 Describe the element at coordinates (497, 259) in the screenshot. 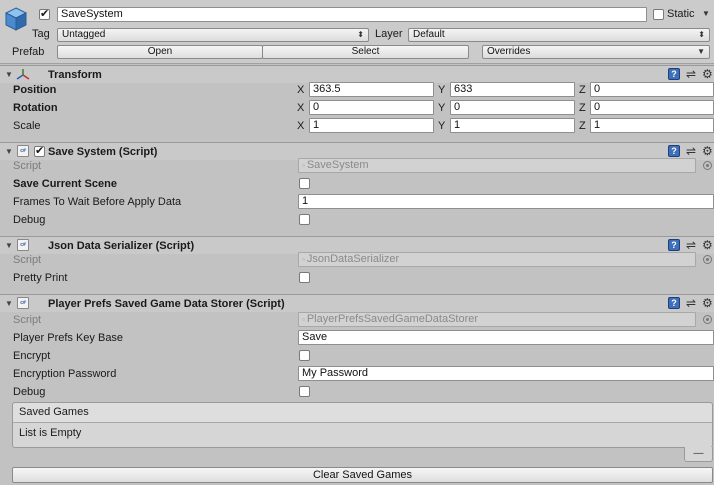

I see `json-serializer-script-field: ▫ JsonDataSerializer` at that location.